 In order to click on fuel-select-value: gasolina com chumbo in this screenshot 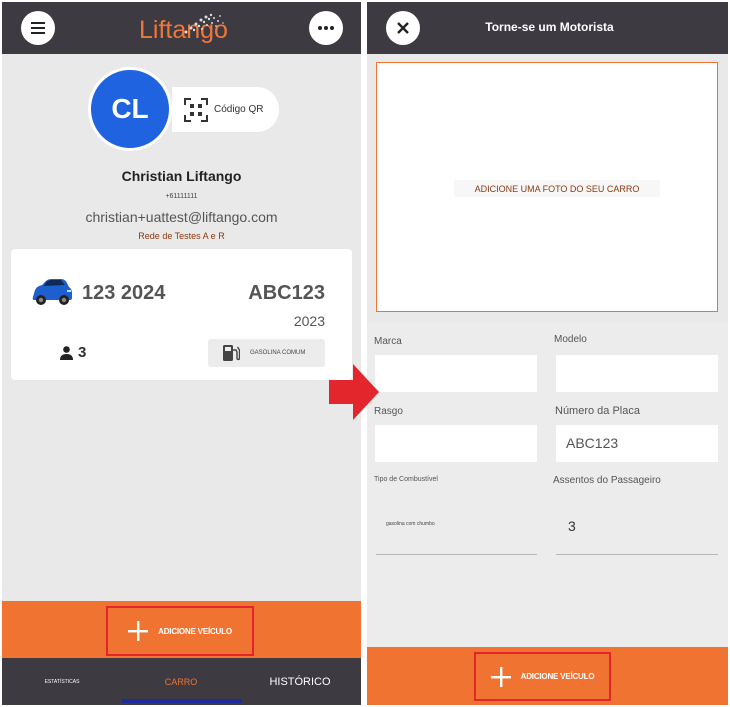, I will do `click(410, 524)`.